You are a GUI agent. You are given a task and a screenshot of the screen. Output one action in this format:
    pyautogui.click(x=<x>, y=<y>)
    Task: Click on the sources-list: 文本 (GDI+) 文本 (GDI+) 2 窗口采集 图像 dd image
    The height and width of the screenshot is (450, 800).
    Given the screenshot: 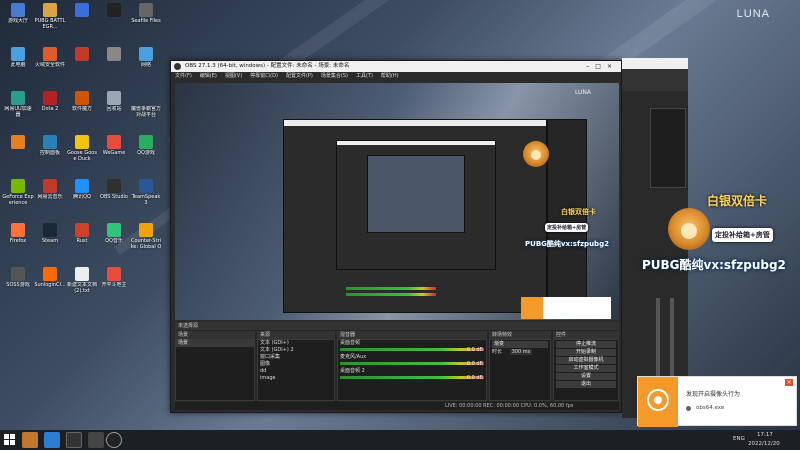 What is the action you would take?
    pyautogui.click(x=296, y=370)
    